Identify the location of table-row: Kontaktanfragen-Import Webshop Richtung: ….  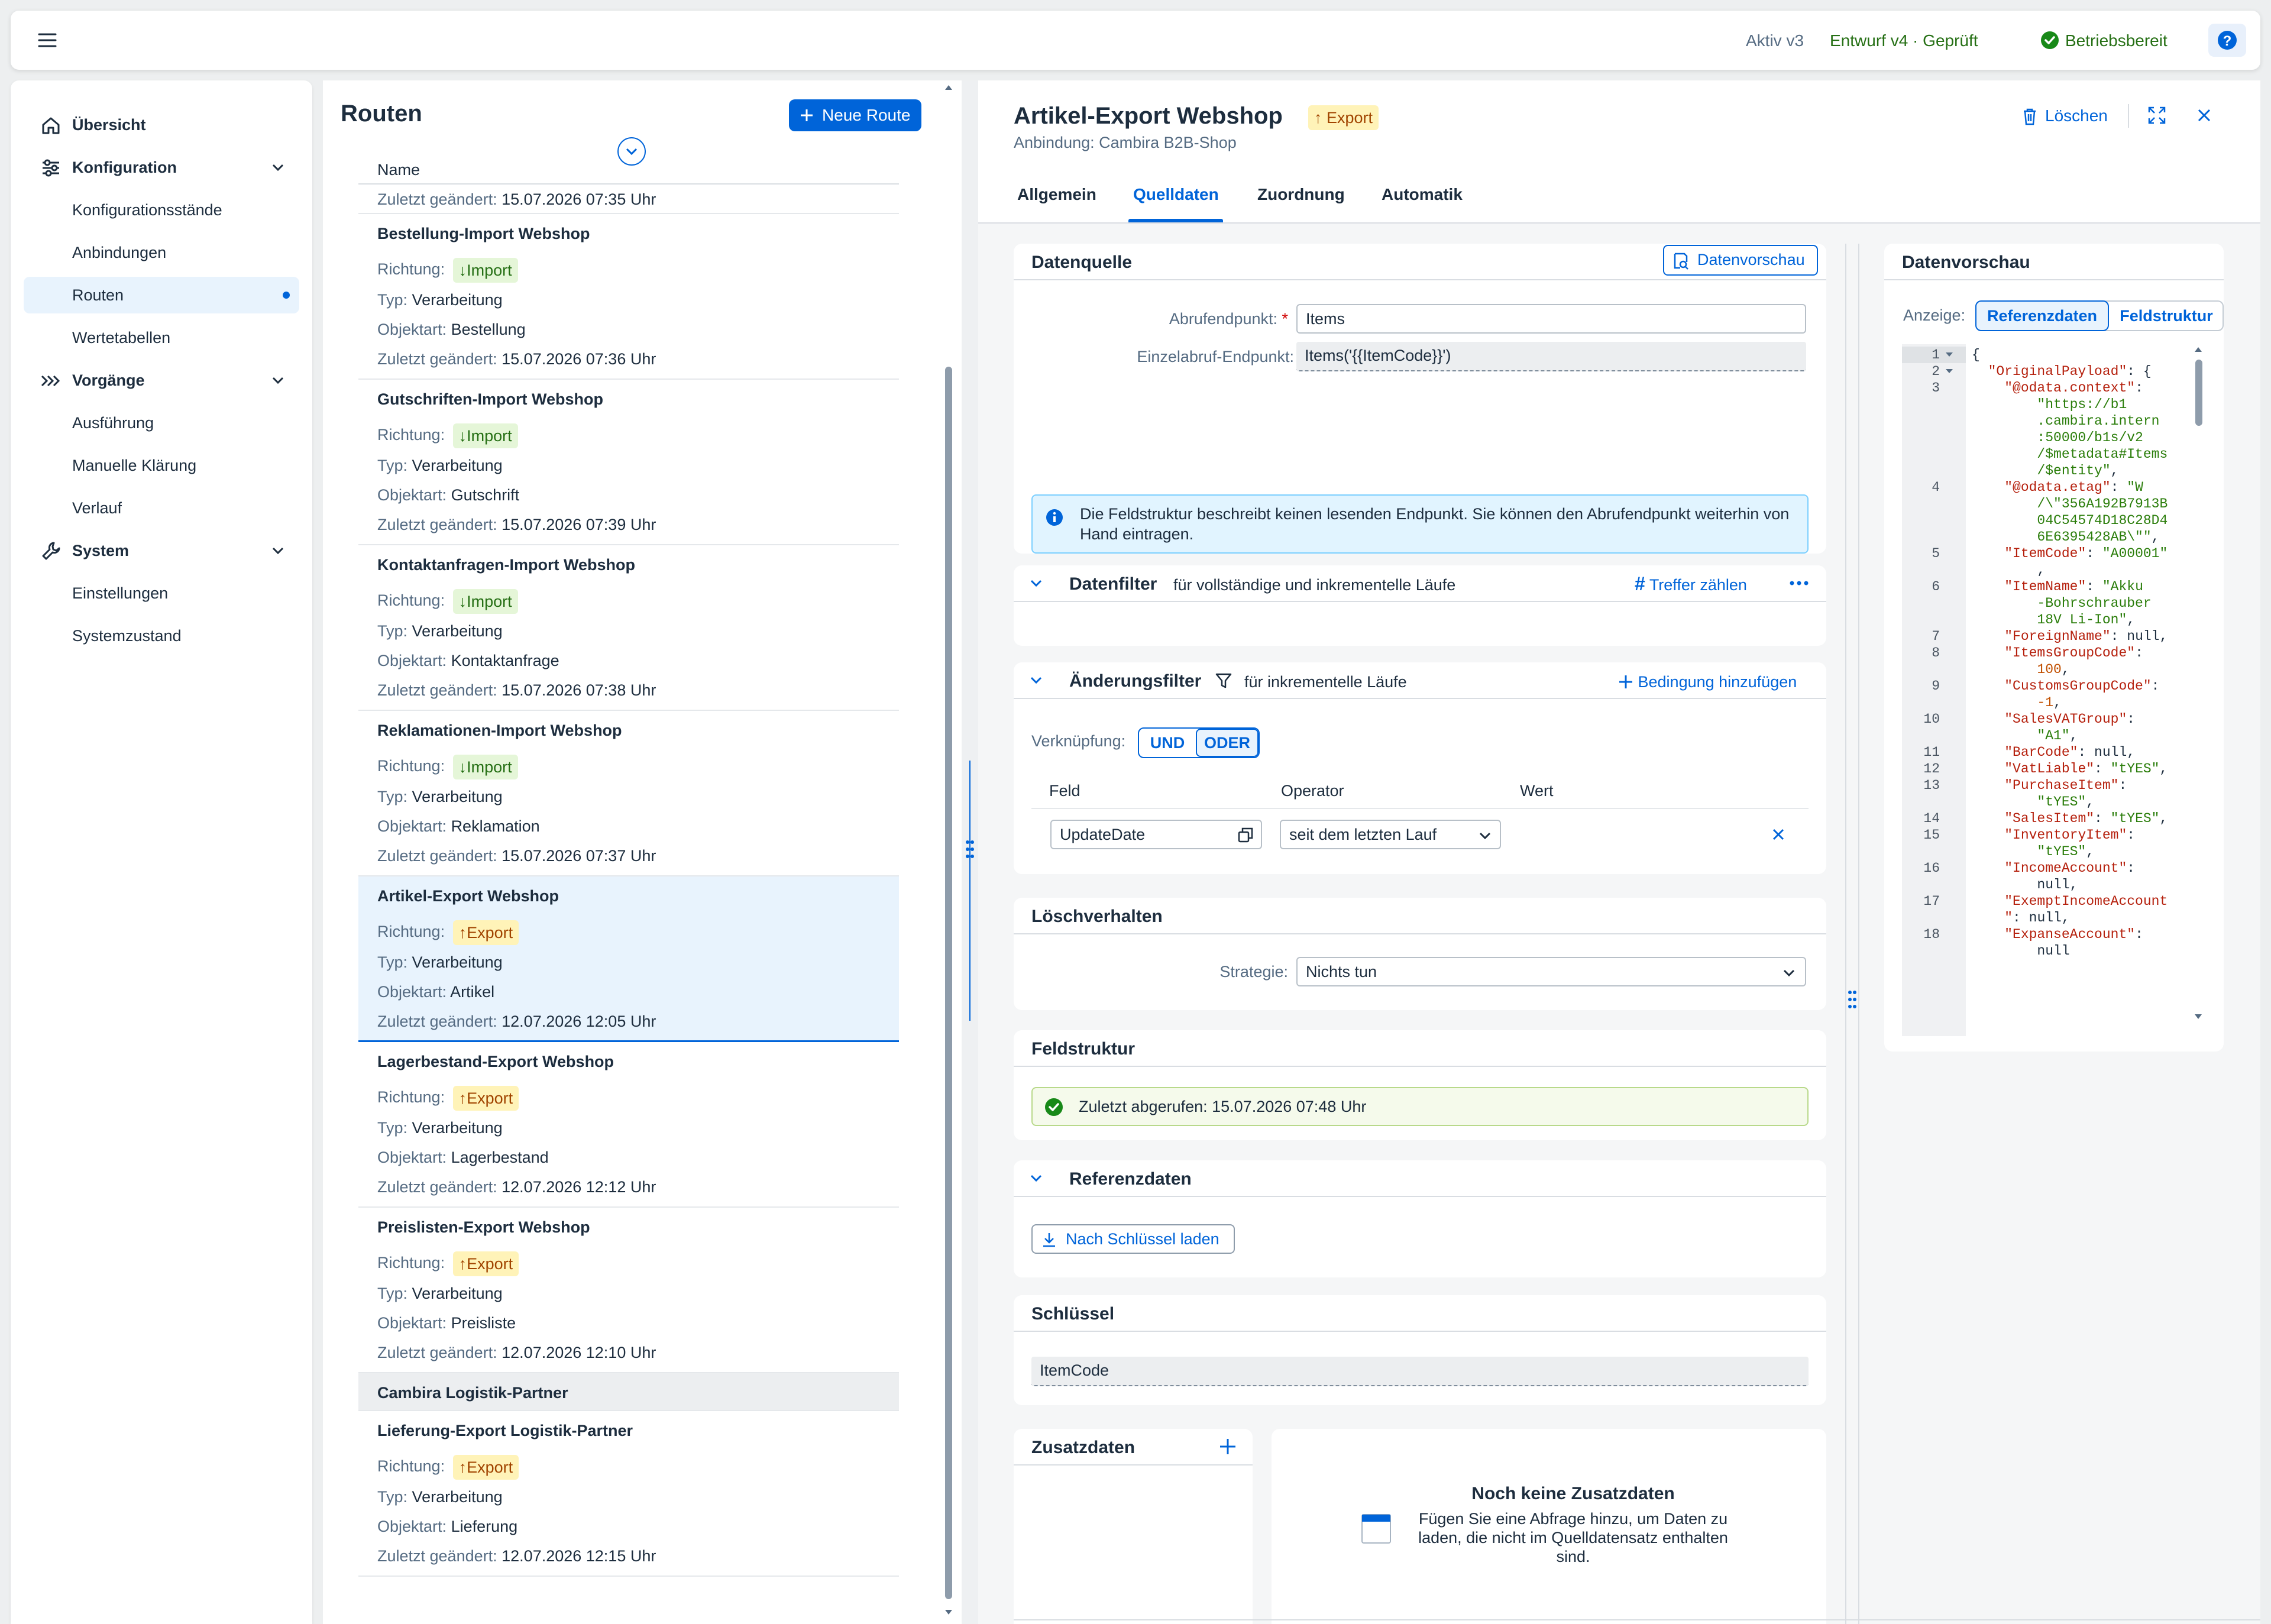
(629, 628).